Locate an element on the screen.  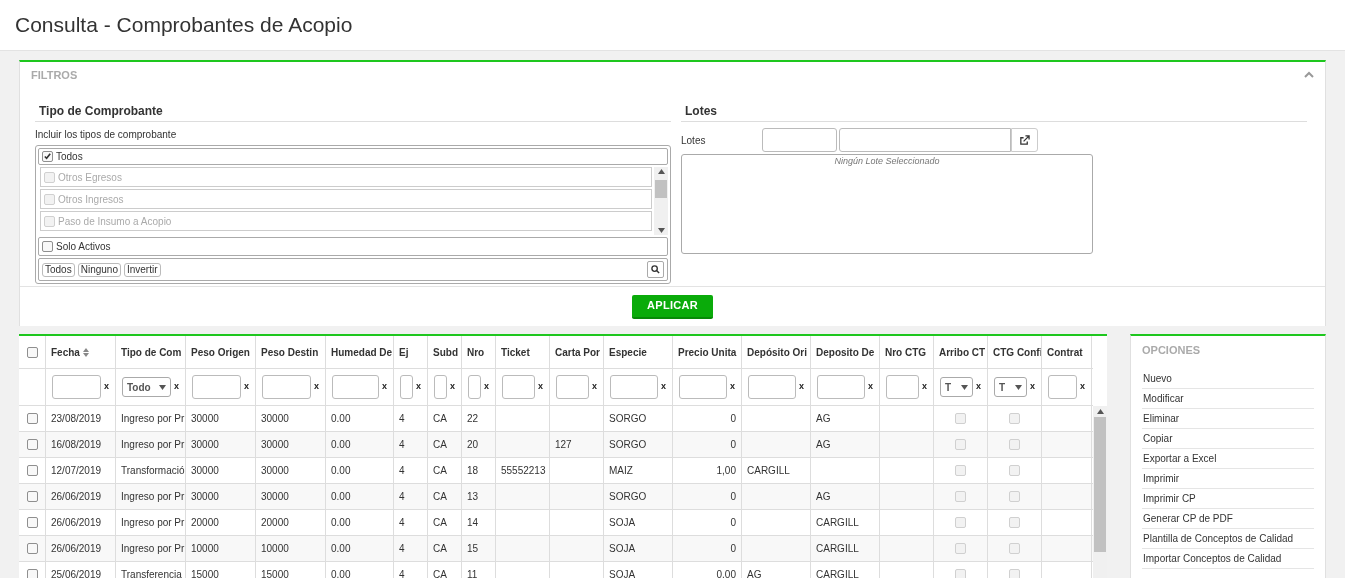
option-link: Modificar is located at coordinates (1163, 398).